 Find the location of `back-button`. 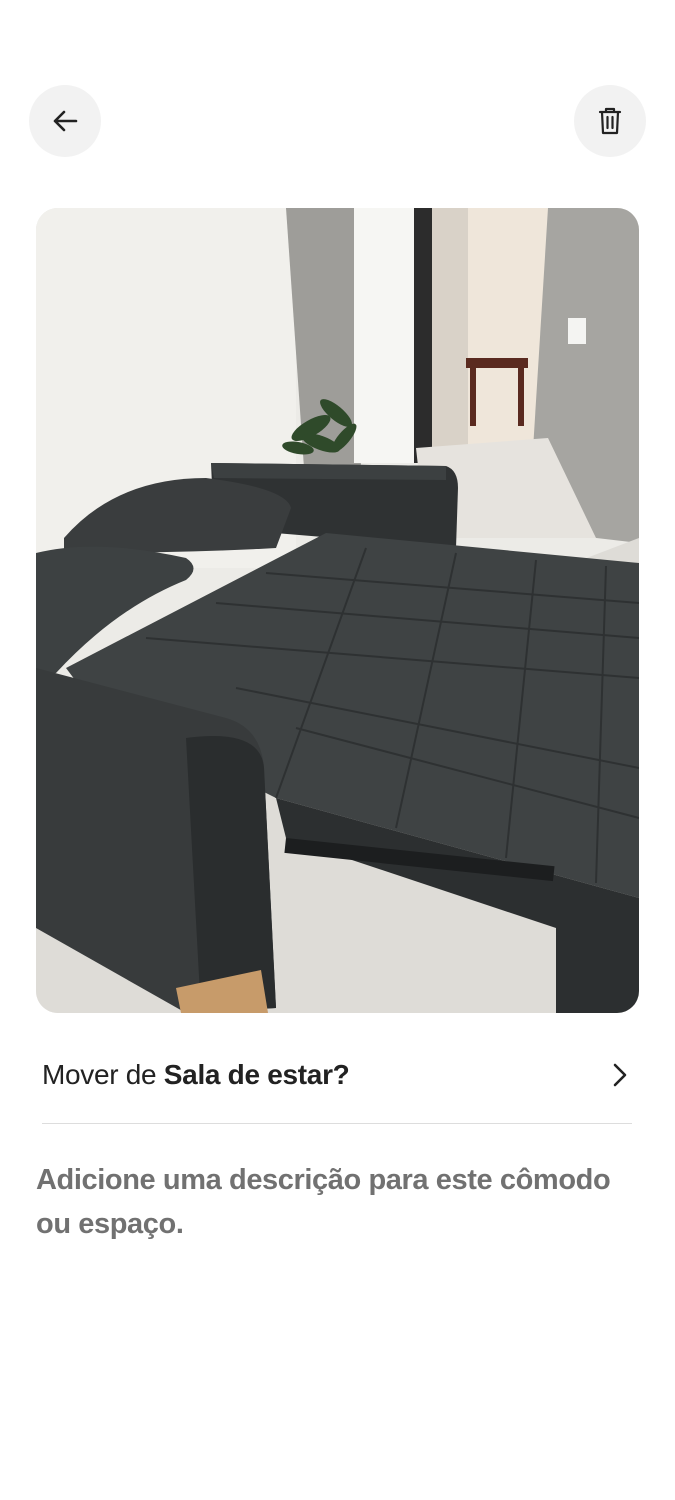

back-button is located at coordinates (65, 121).